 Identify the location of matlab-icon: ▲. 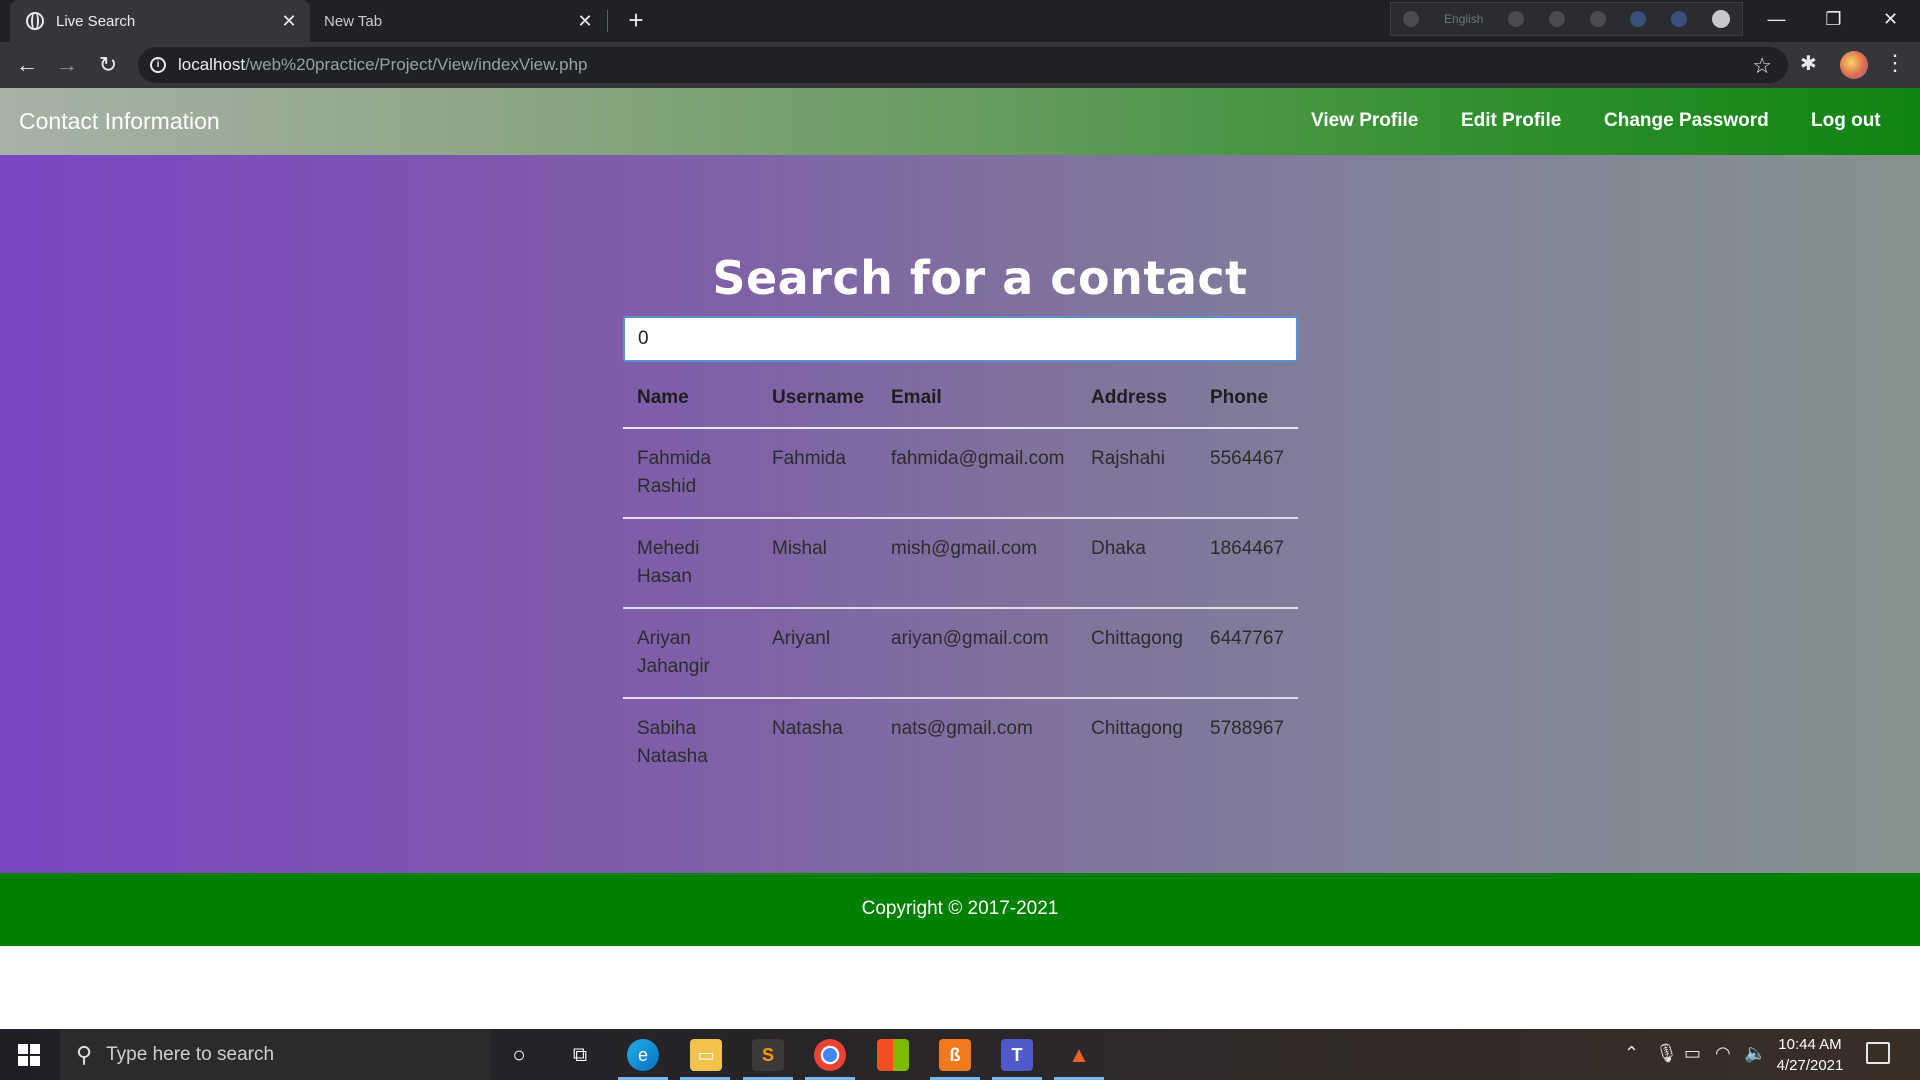
(1079, 1055).